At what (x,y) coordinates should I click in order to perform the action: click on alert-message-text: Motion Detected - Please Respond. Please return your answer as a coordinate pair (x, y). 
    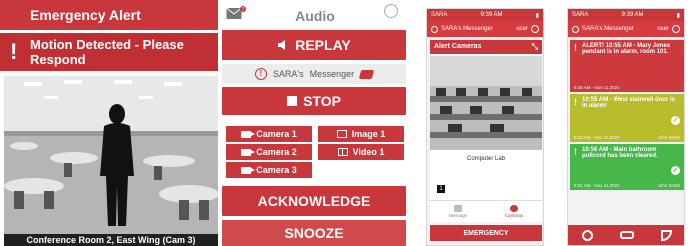
    Looking at the image, I should click on (107, 52).